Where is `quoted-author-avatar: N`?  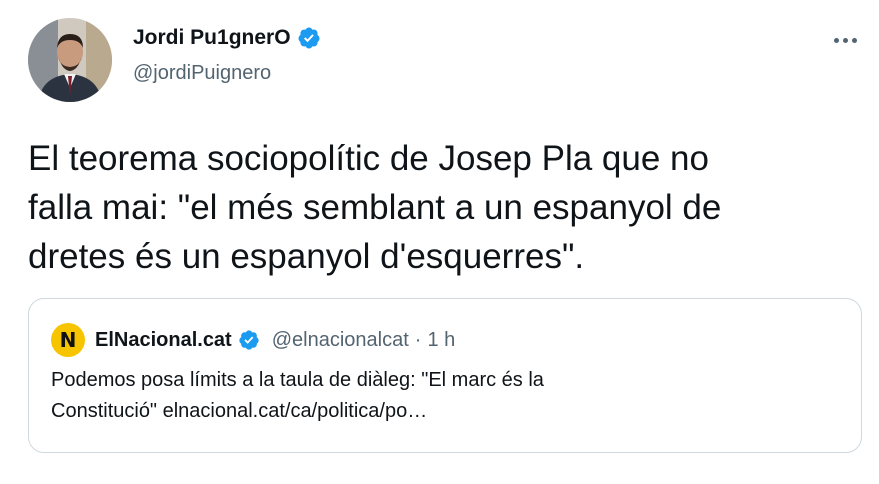
quoted-author-avatar: N is located at coordinates (68, 340).